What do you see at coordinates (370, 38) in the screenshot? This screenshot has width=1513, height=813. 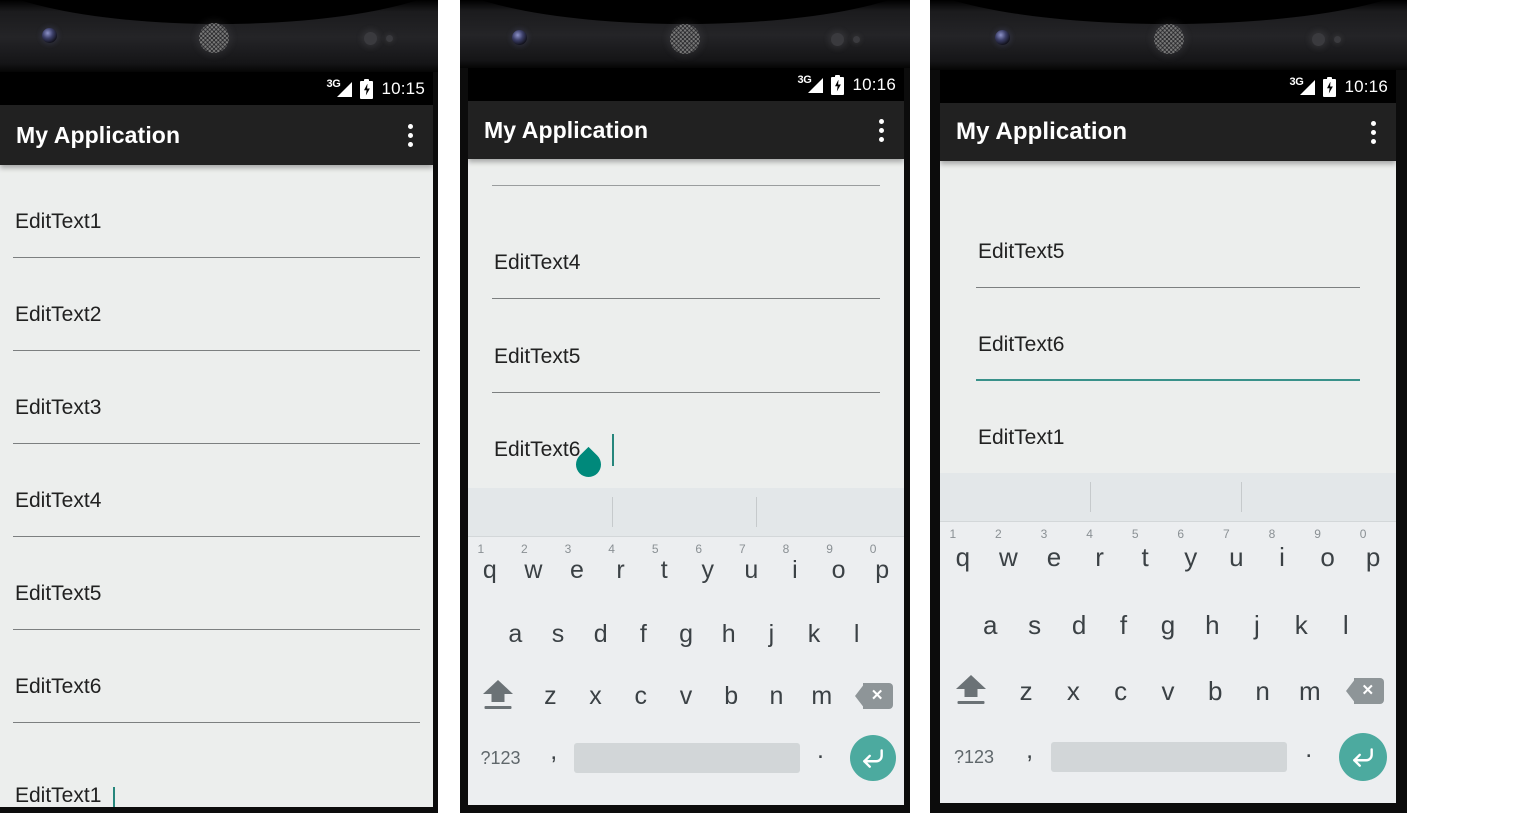 I see `proximity-sensor-icon` at bounding box center [370, 38].